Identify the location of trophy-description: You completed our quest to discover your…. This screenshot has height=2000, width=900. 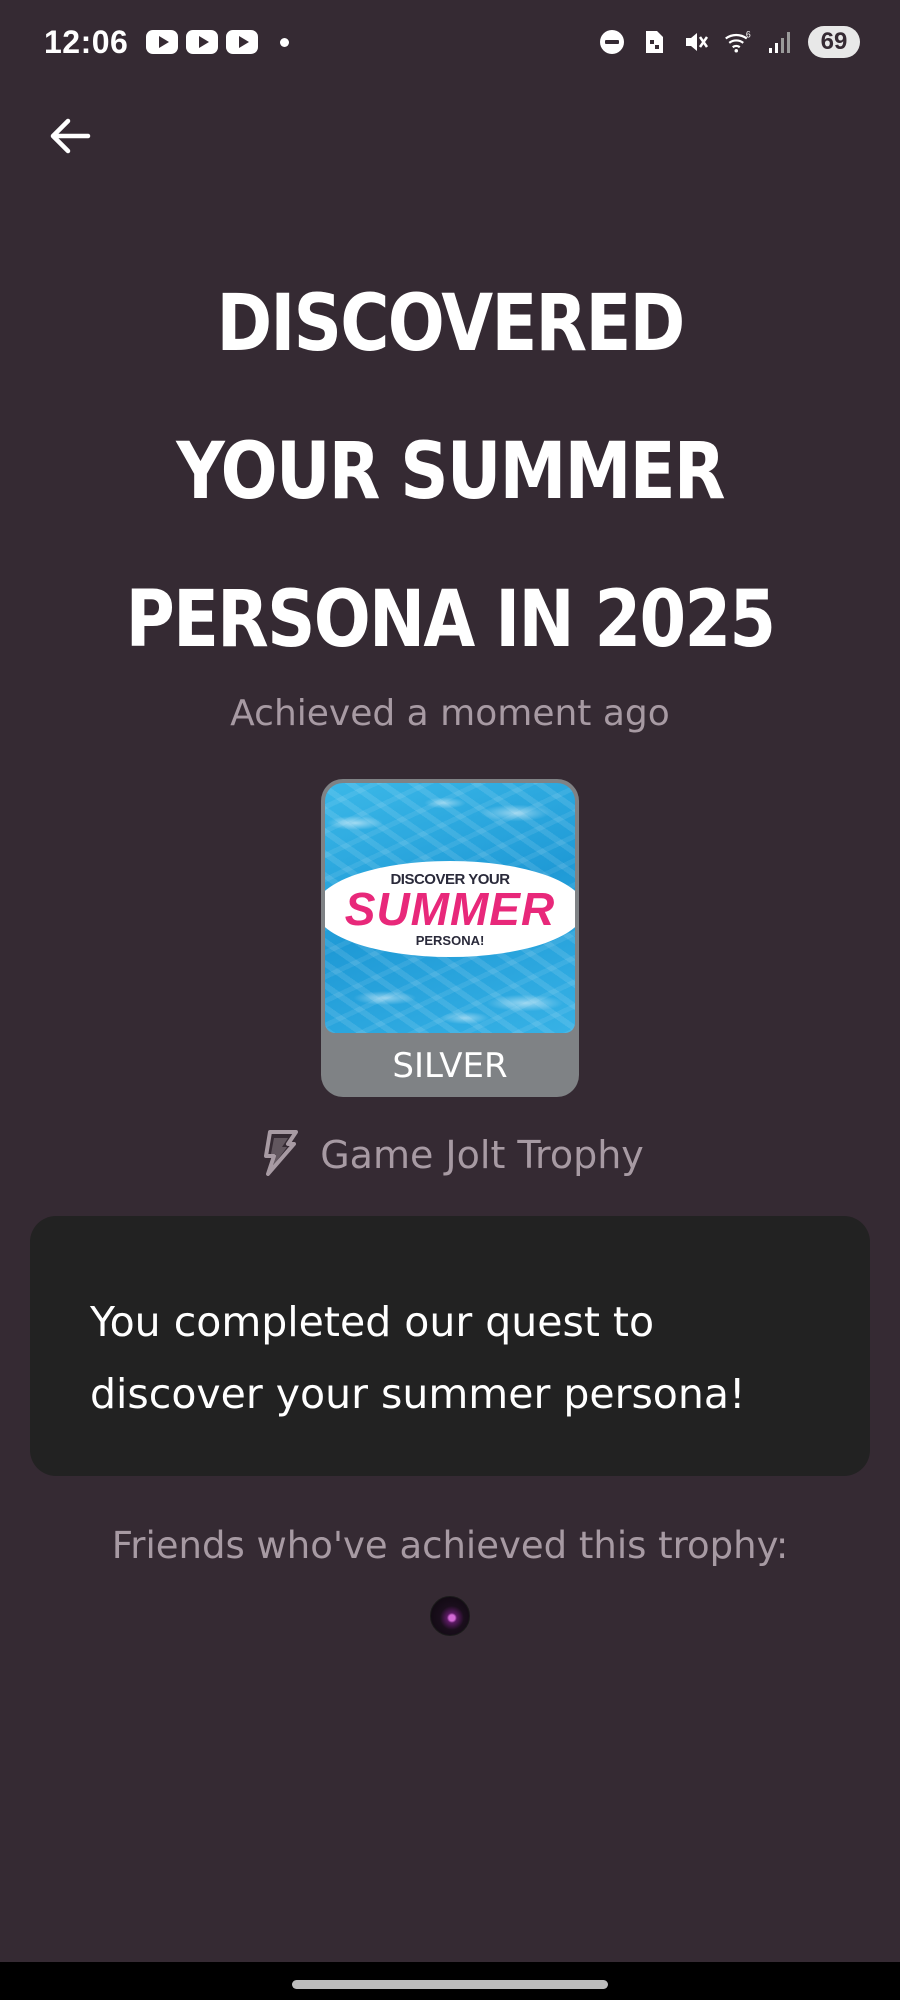
(418, 1358).